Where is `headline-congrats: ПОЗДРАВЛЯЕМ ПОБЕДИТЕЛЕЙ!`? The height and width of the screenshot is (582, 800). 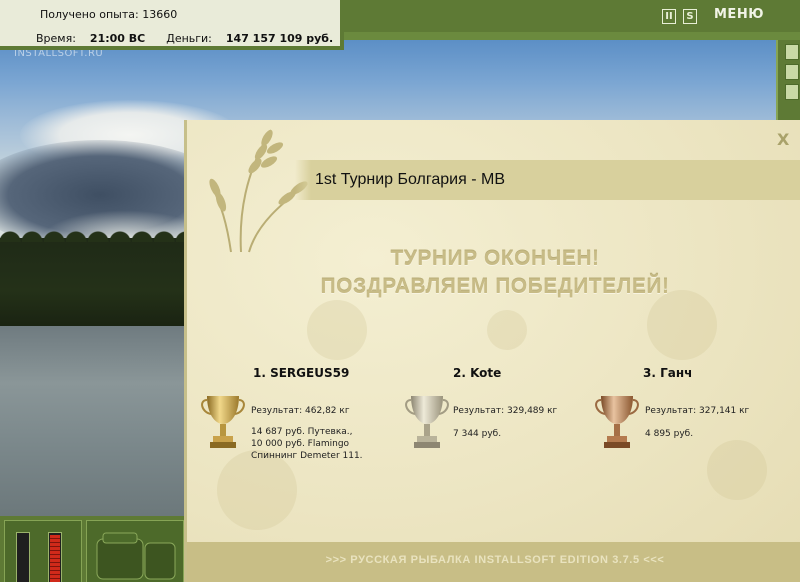 headline-congrats: ПОЗДРАВЛЯЕМ ПОБЕДИТЕЛЕЙ! is located at coordinates (495, 286).